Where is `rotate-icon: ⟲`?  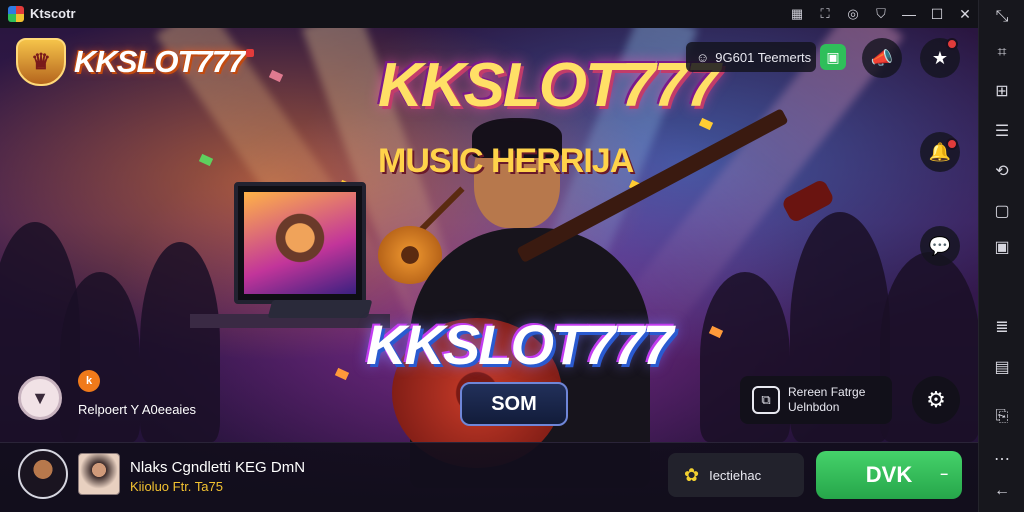
rotate-icon: ⟲ is located at coordinates (1002, 171).